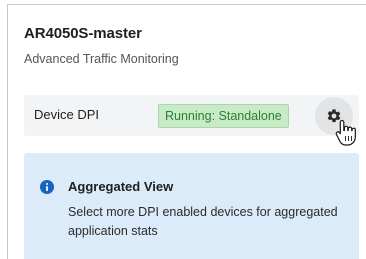 The width and height of the screenshot is (366, 259). Describe the element at coordinates (67, 114) in the screenshot. I see `device-dpi-label: Device DPI` at that location.